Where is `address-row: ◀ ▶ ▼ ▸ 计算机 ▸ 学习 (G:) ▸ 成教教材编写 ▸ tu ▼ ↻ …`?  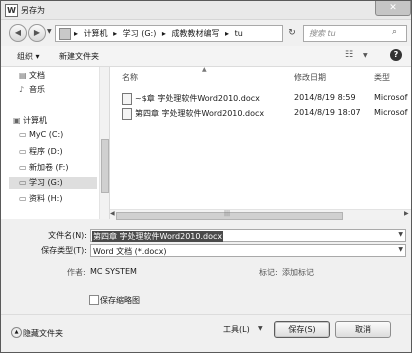
address-row: ◀ ▶ ▼ ▸ 计算机 ▸ 学习 (G:) ▸ 成教教材编写 ▸ tu ▼ ↻ … is located at coordinates (206, 33).